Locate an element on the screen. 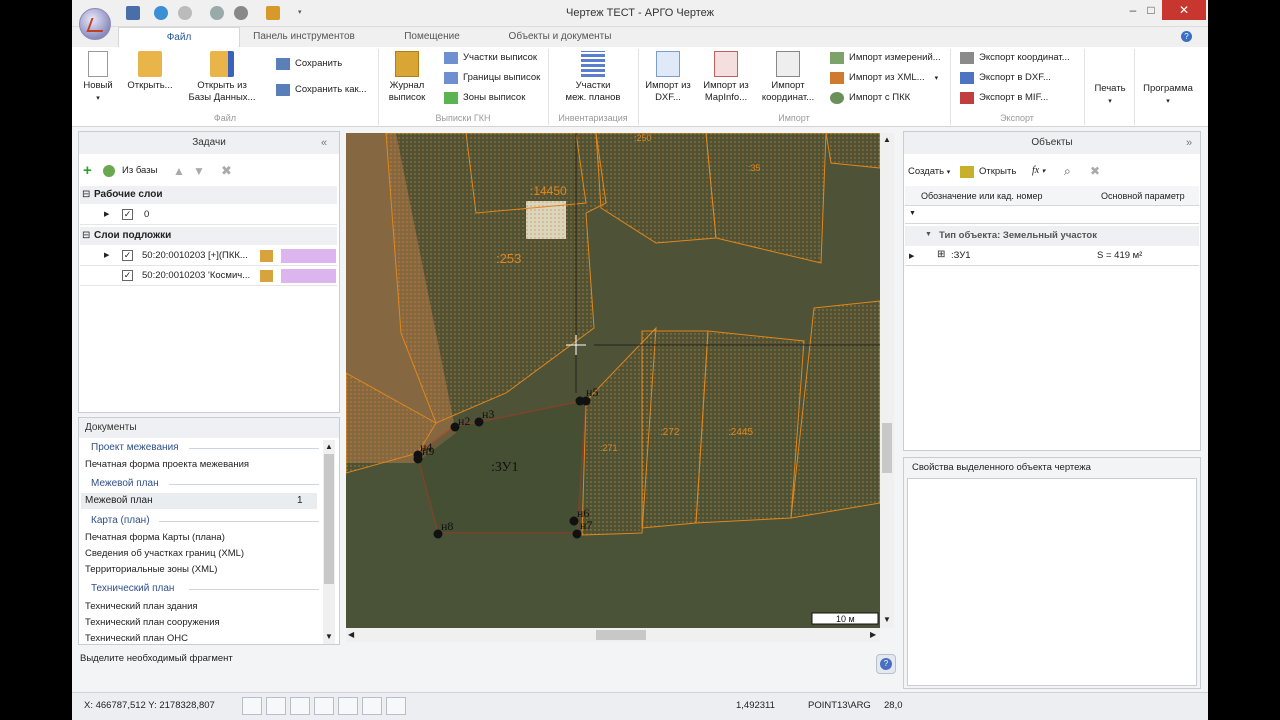 The image size is (1280, 720). scroll-right-icon: ▶ is located at coordinates (873, 634).